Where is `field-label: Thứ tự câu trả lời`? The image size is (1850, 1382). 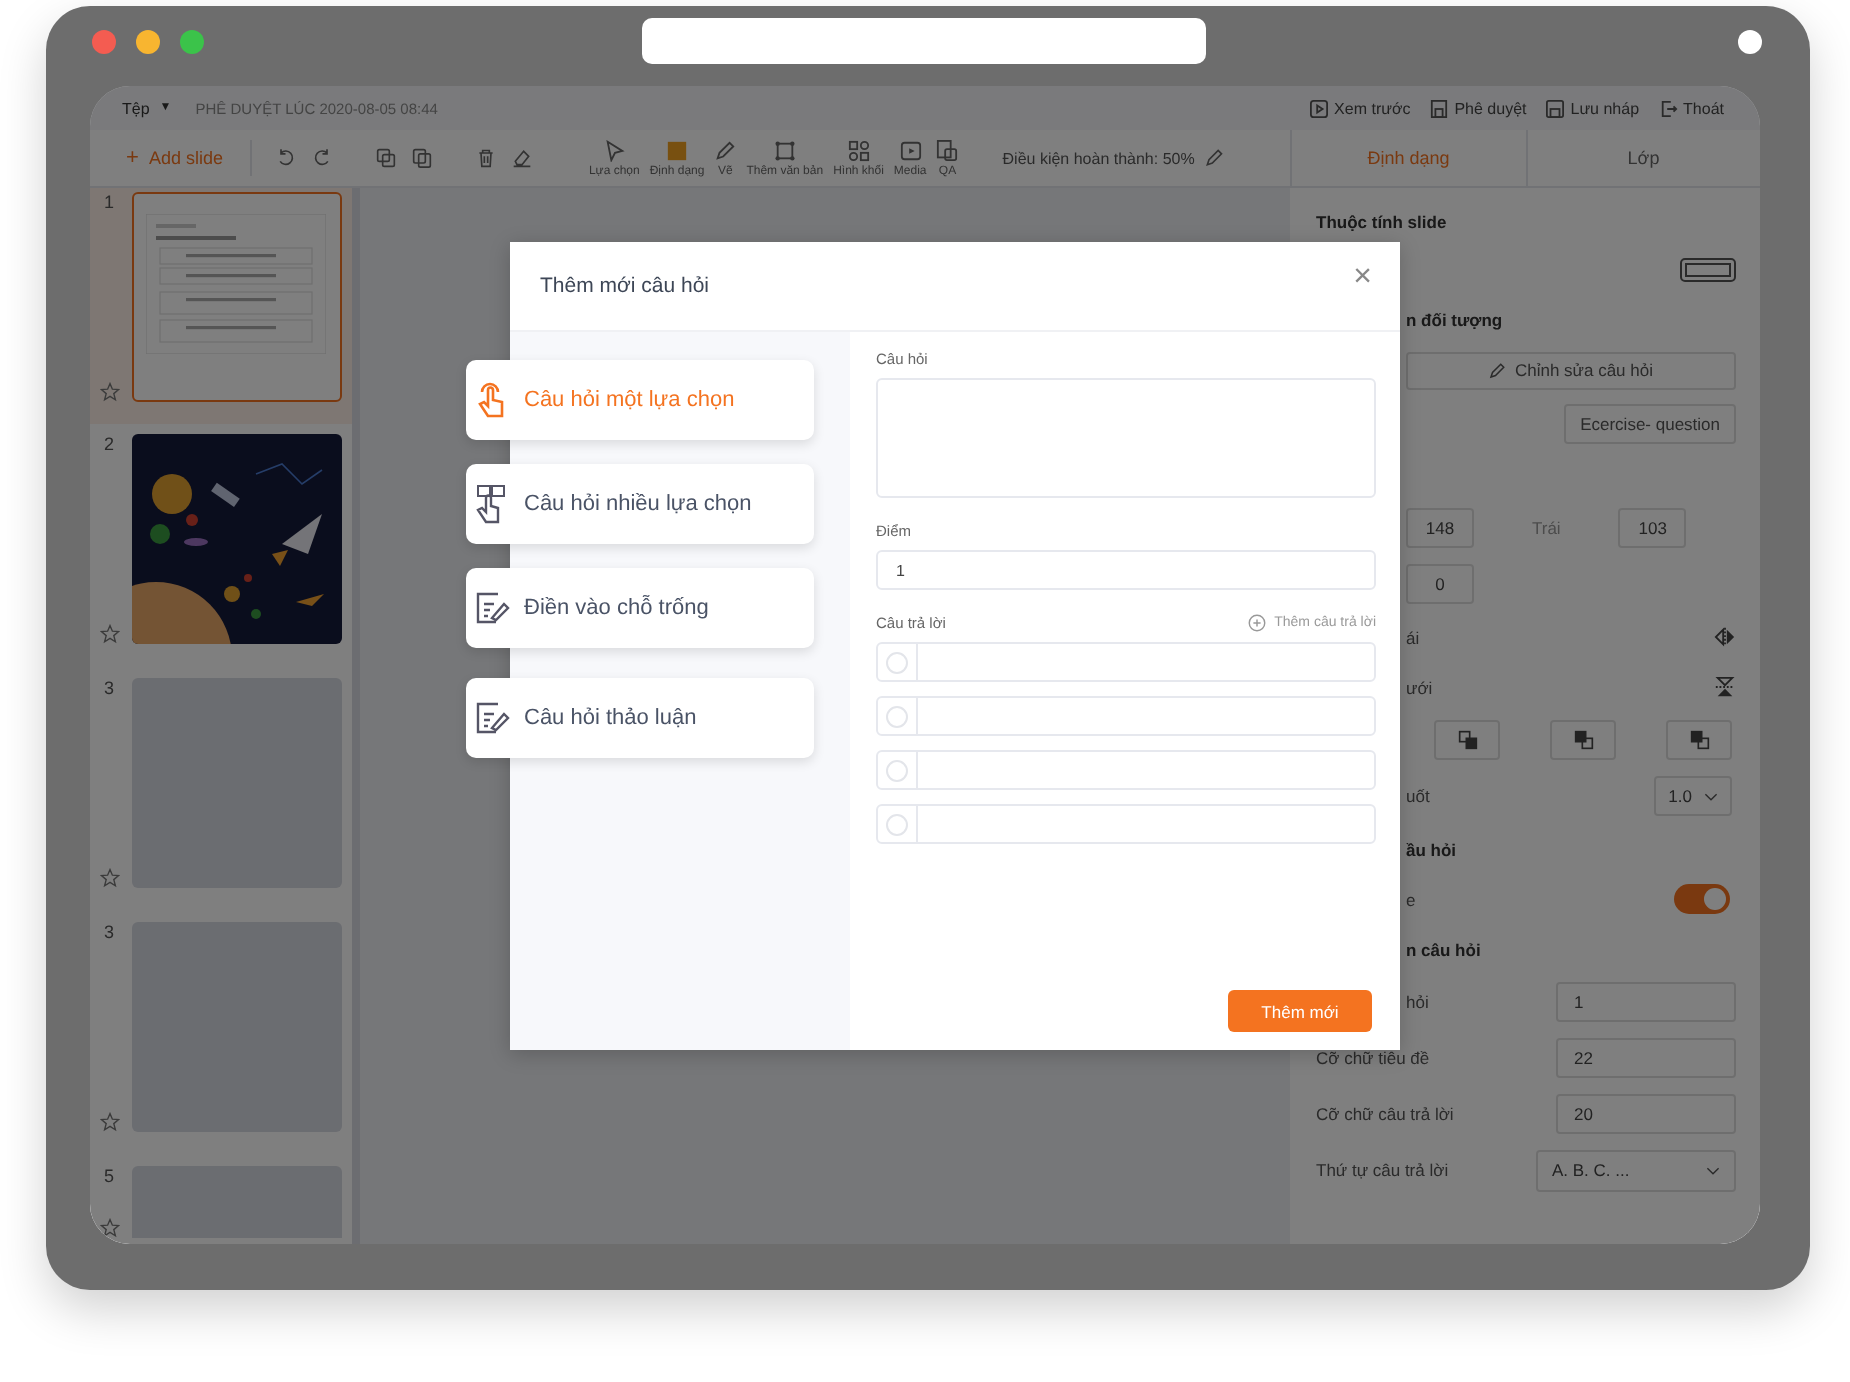 field-label: Thứ tự câu trả lời is located at coordinates (1382, 1170).